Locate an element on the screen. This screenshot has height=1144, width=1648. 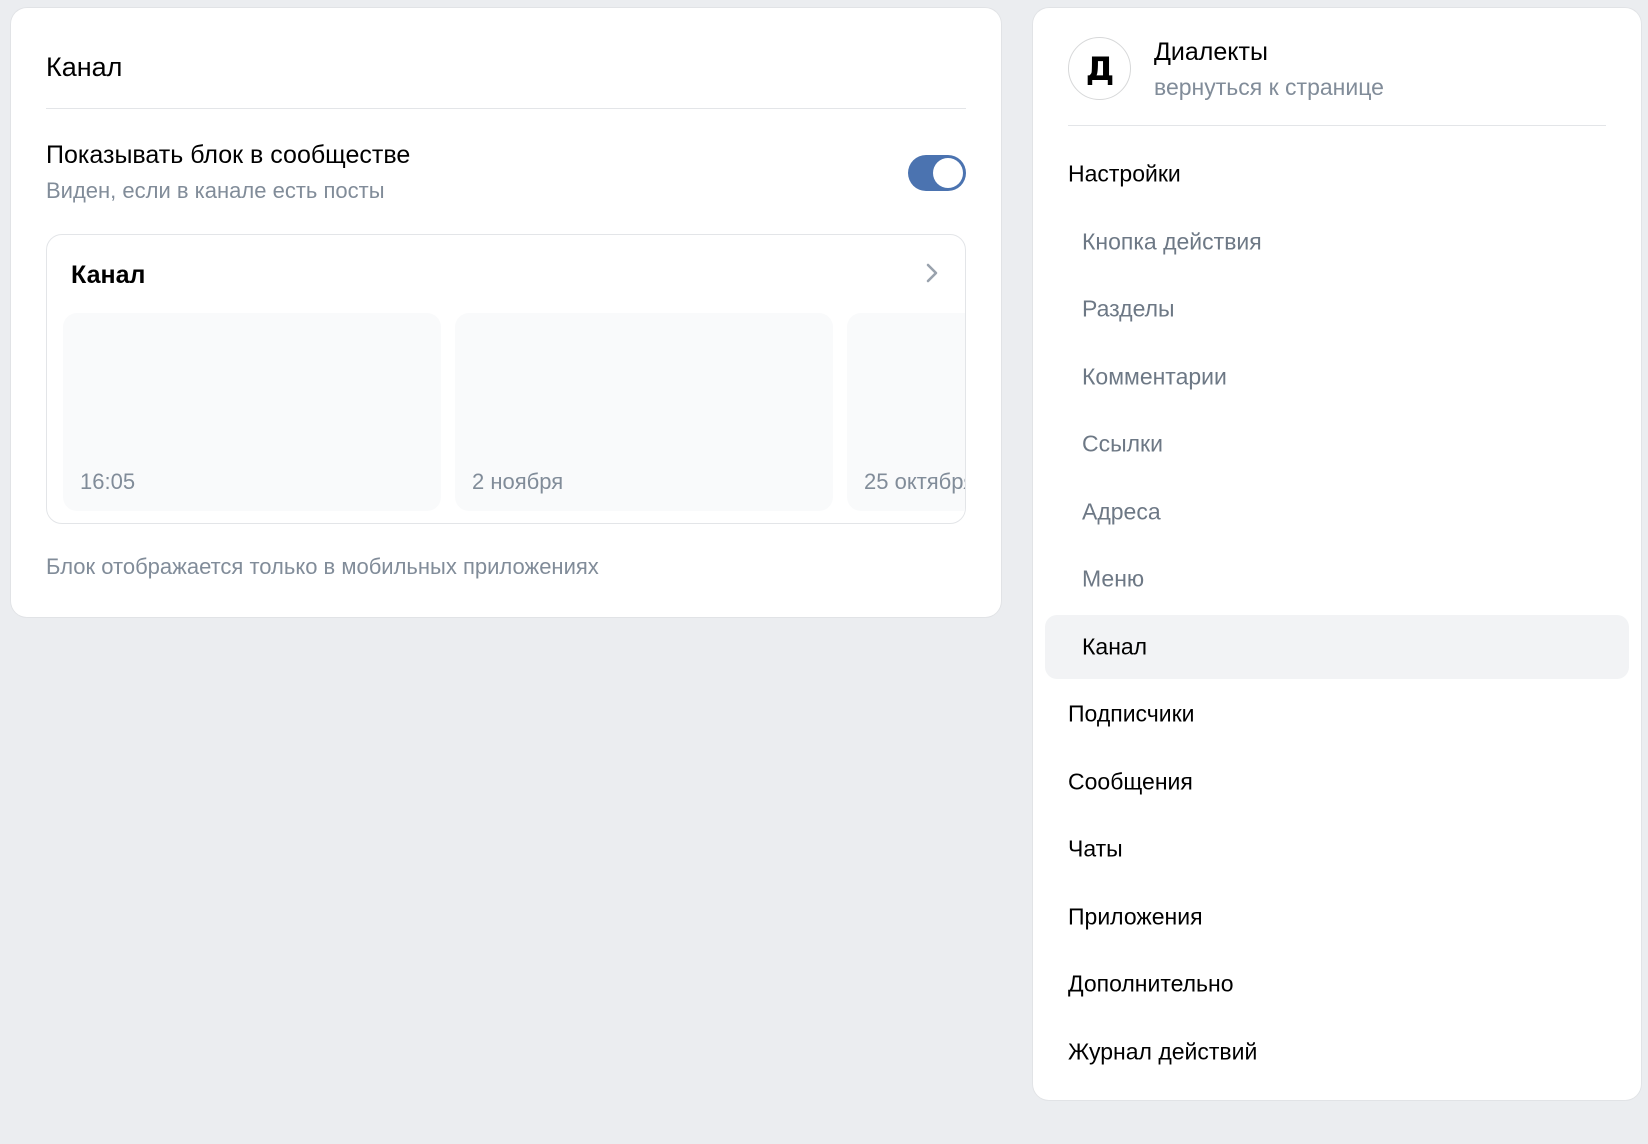
show-block-toggle is located at coordinates (937, 173).